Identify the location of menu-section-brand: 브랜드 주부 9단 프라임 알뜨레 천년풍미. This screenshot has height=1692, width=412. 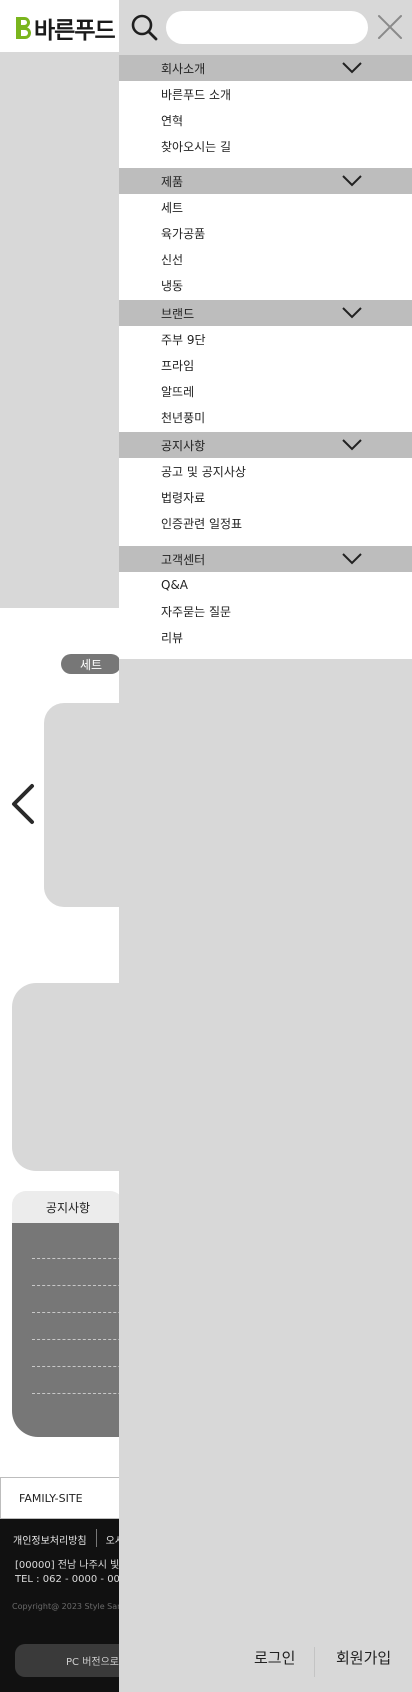
(265, 366).